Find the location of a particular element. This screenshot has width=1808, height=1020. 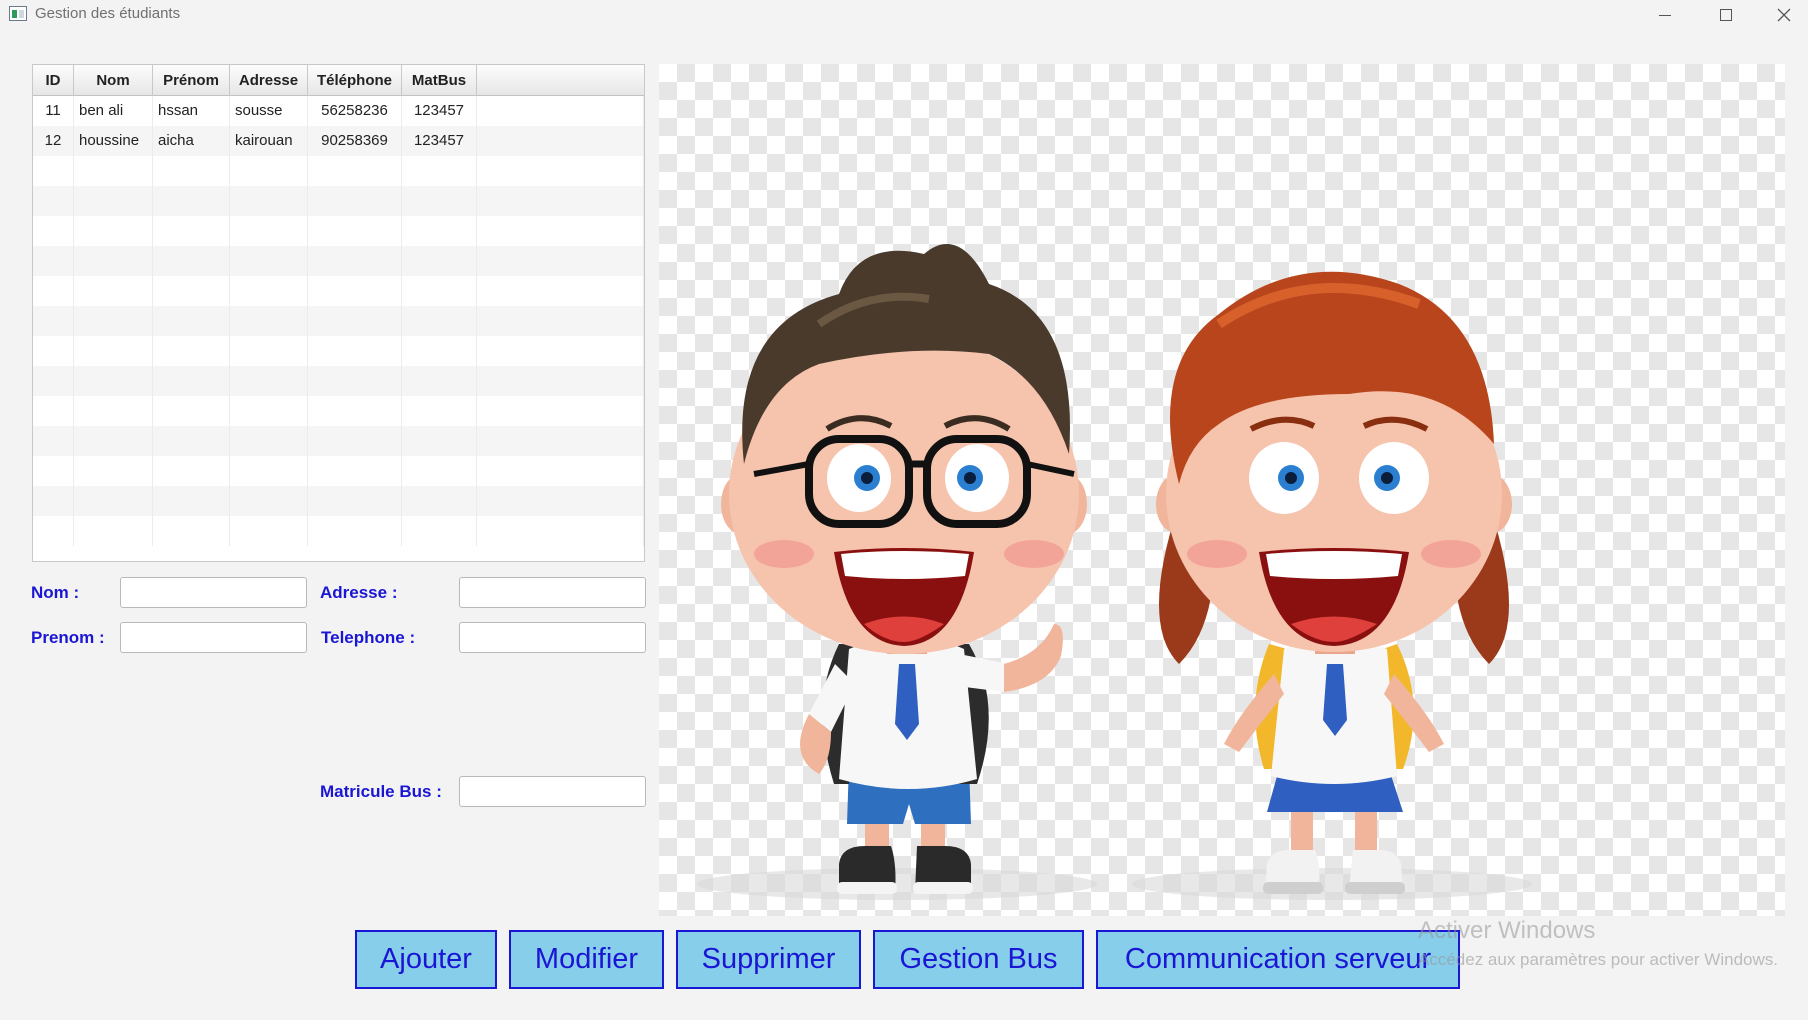

column-header-adresse: Adresse is located at coordinates (269, 80).